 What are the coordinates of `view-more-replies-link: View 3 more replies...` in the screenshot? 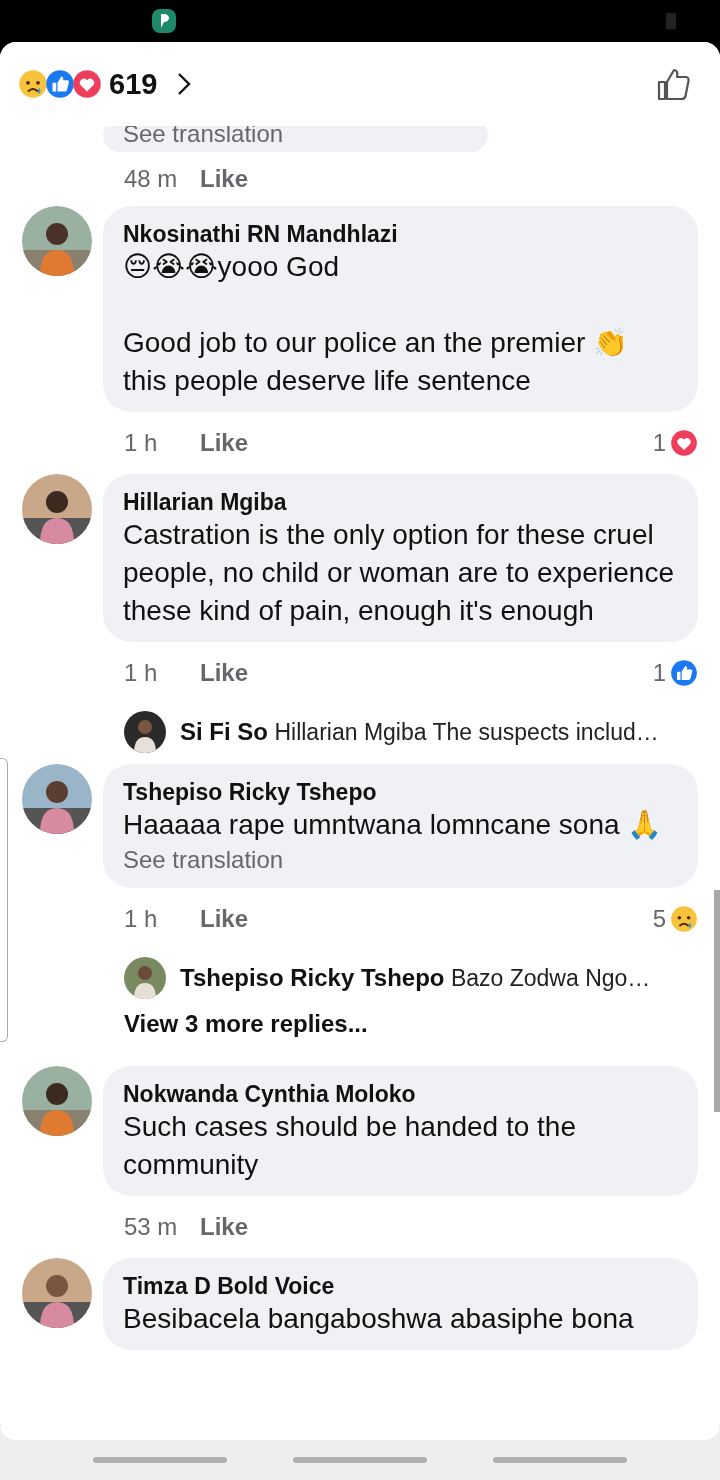 It's located at (246, 1023).